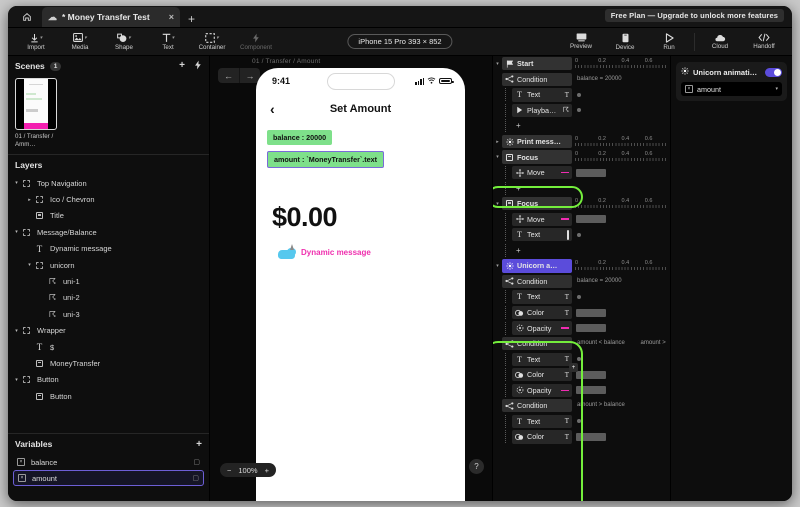 Image resolution: width=800 pixels, height=507 pixels. What do you see at coordinates (229, 470) in the screenshot?
I see `zoom-out-button: −` at bounding box center [229, 470].